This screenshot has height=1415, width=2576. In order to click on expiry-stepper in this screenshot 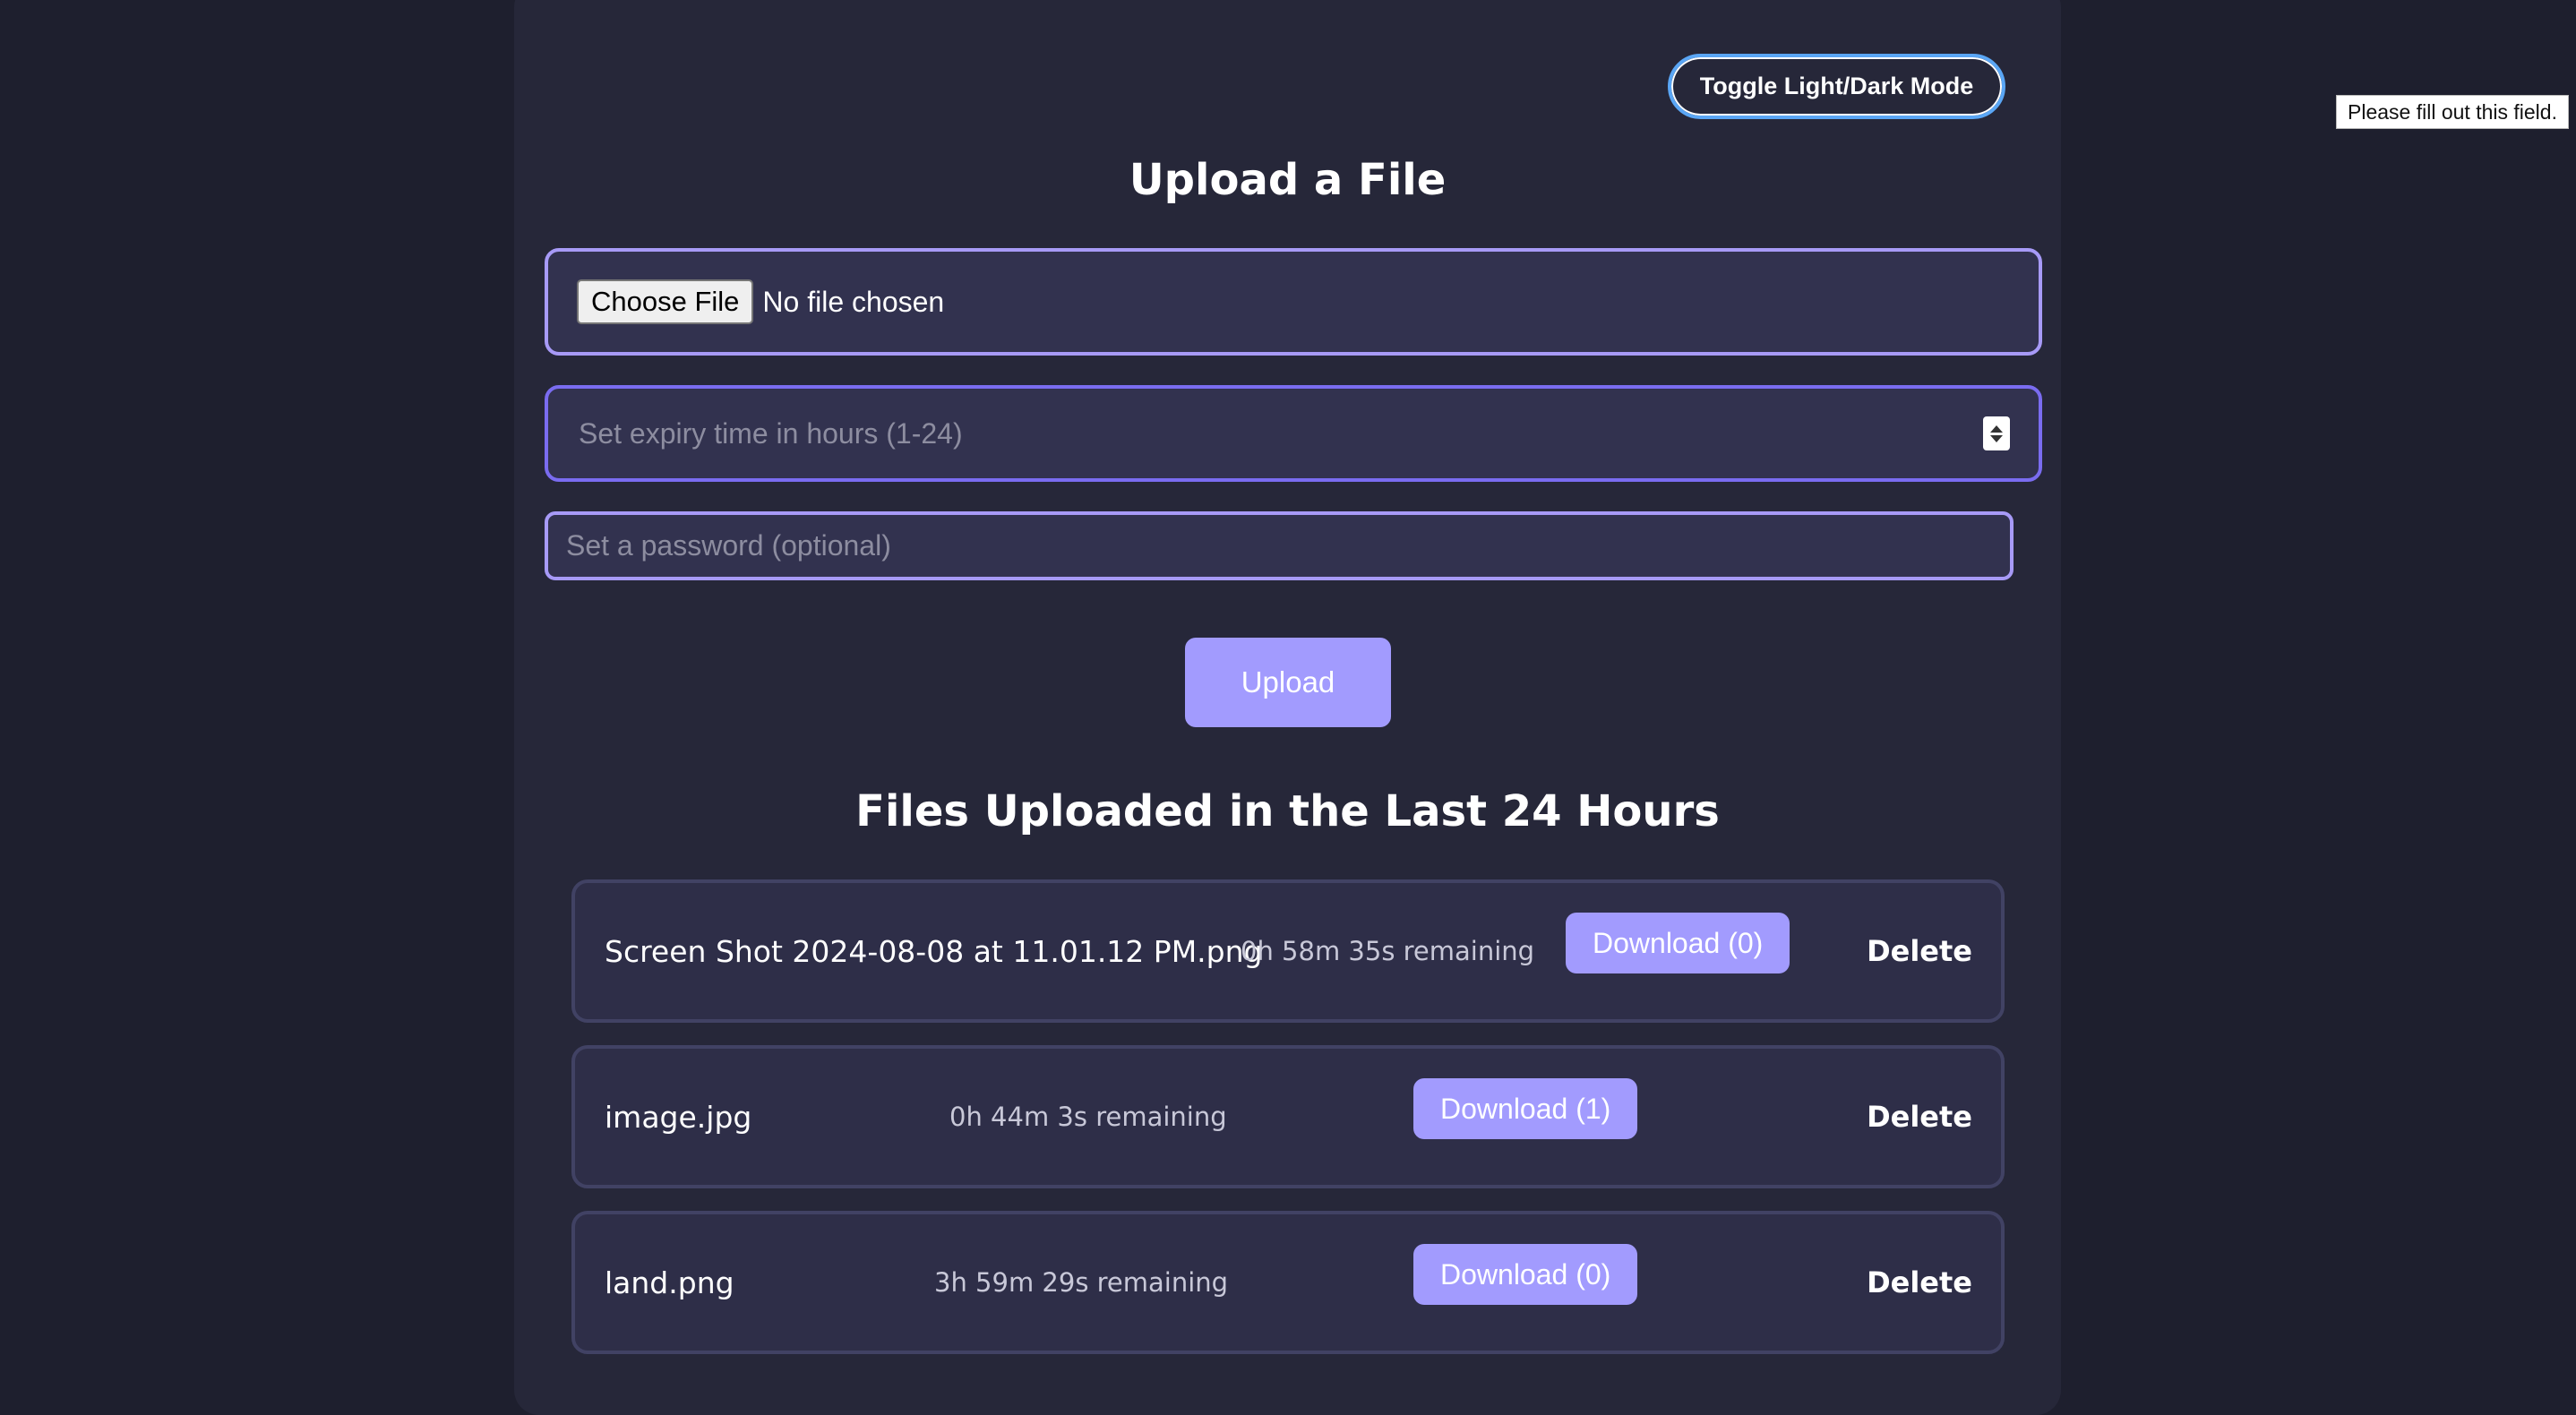, I will do `click(1996, 433)`.